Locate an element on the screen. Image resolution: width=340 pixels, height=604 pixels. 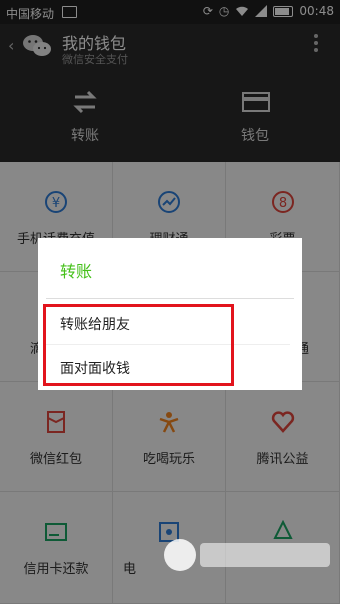
watermark-logo is located at coordinates (247, 555).